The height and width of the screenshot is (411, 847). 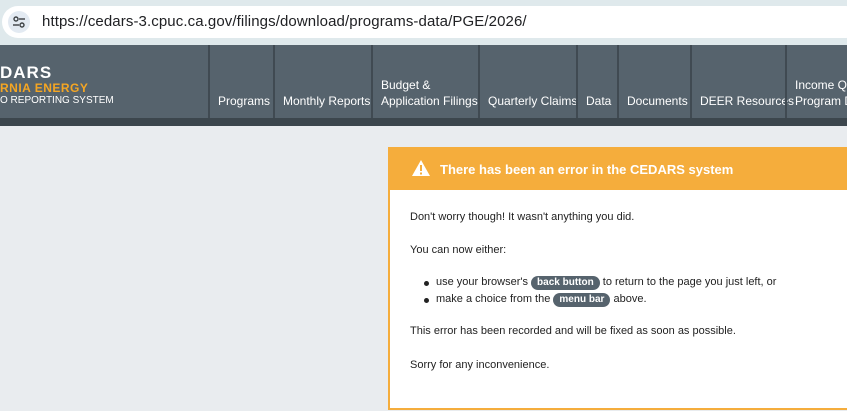 I want to click on nav-programs: Programs, so click(x=240, y=81).